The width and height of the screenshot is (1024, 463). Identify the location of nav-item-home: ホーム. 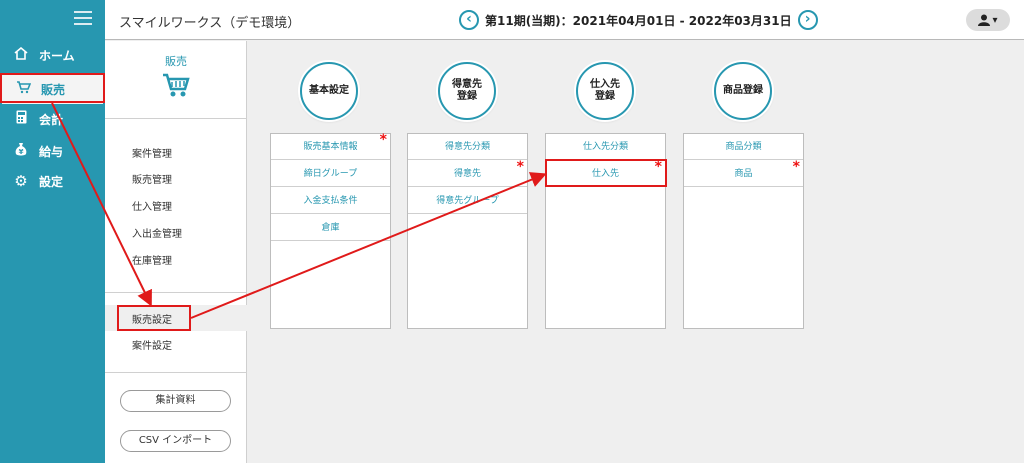
(52, 55).